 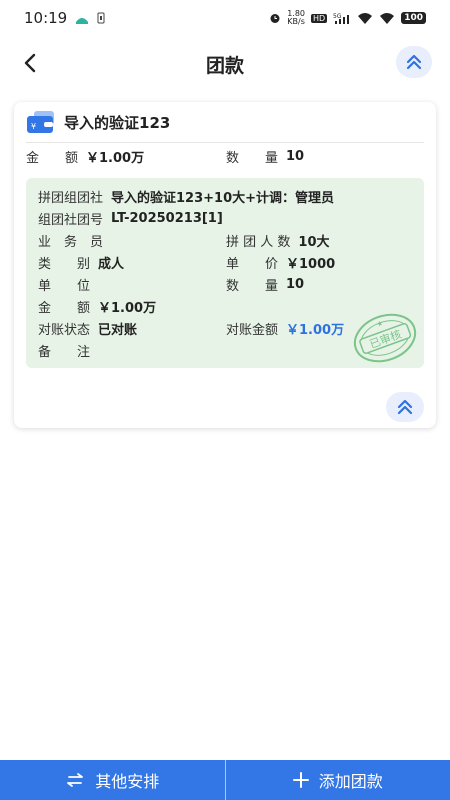 I want to click on summary-qty-value: 10, so click(x=295, y=156).